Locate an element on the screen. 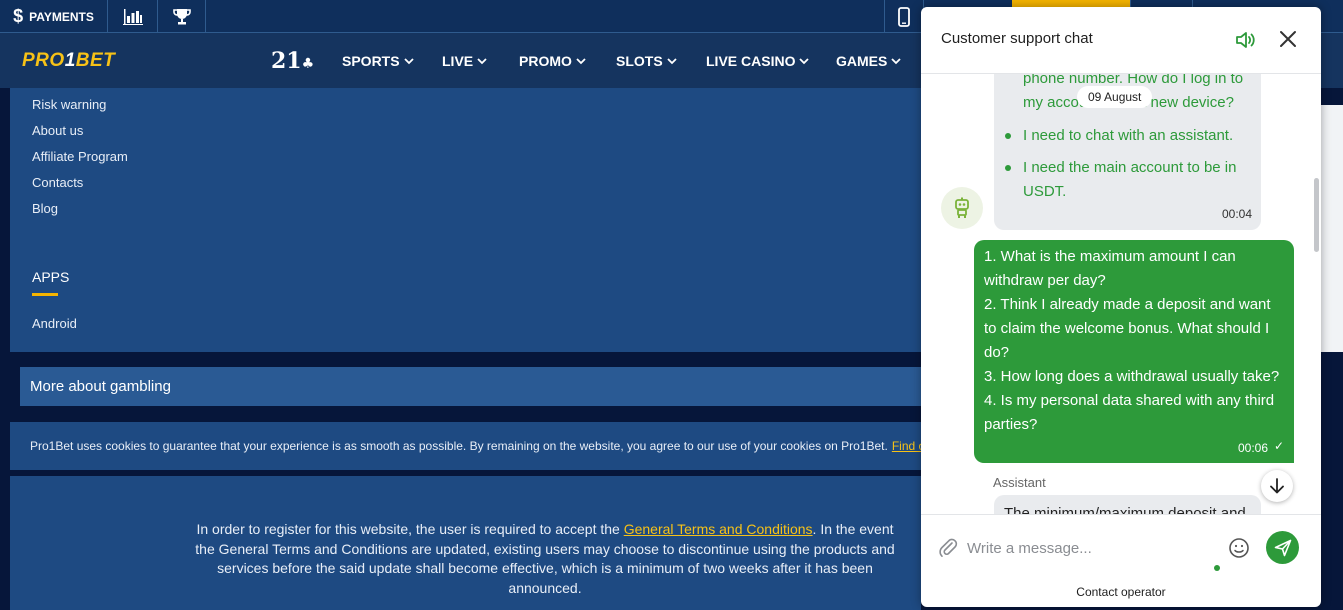  footer-link-contacts: Contacts is located at coordinates (57, 182).